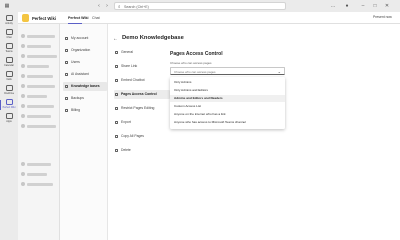  Describe the element at coordinates (387, 6) in the screenshot. I see `close-icon: ✕` at that location.